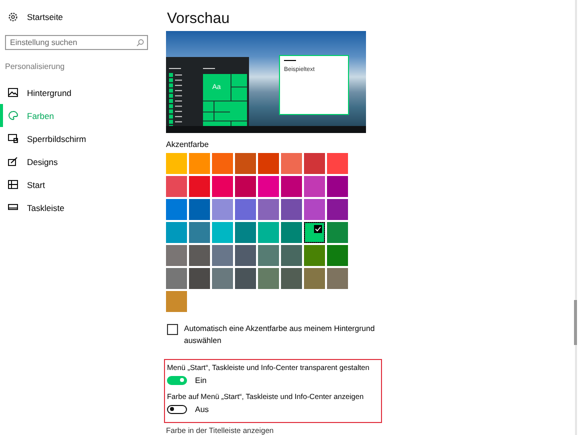  I want to click on search-icon, so click(140, 42).